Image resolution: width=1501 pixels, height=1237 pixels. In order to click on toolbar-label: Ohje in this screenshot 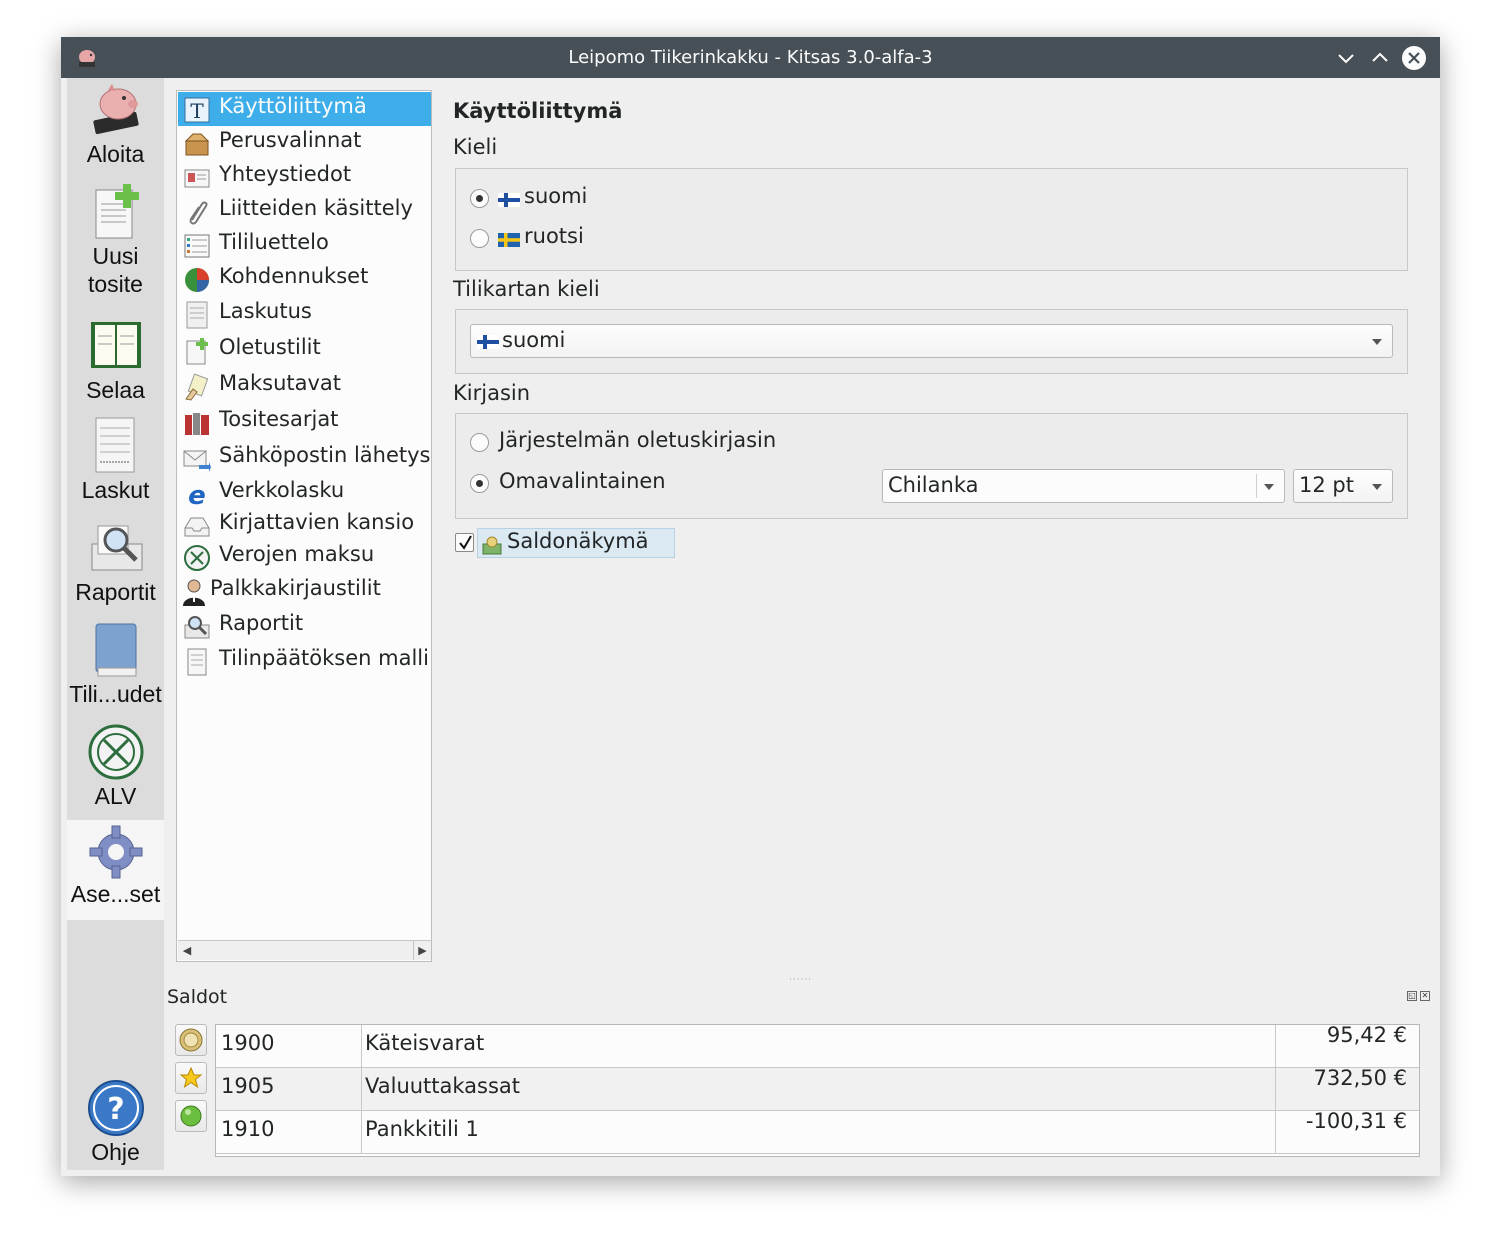, I will do `click(115, 1152)`.